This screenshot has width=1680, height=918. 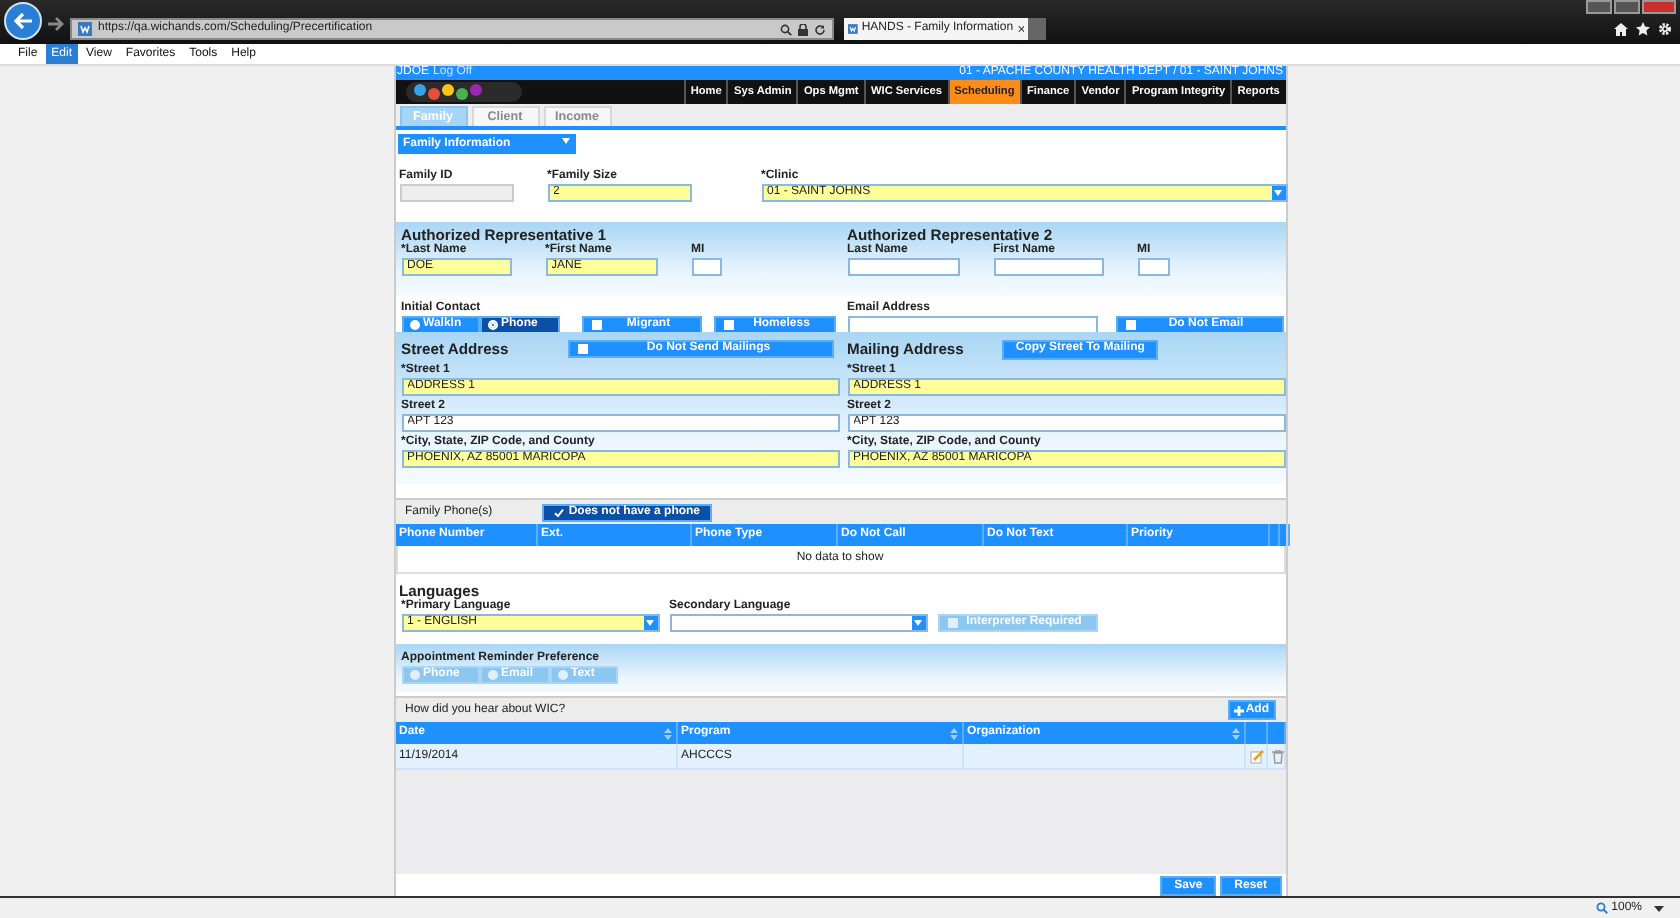 What do you see at coordinates (798, 623) in the screenshot?
I see `dropdown-field` at bounding box center [798, 623].